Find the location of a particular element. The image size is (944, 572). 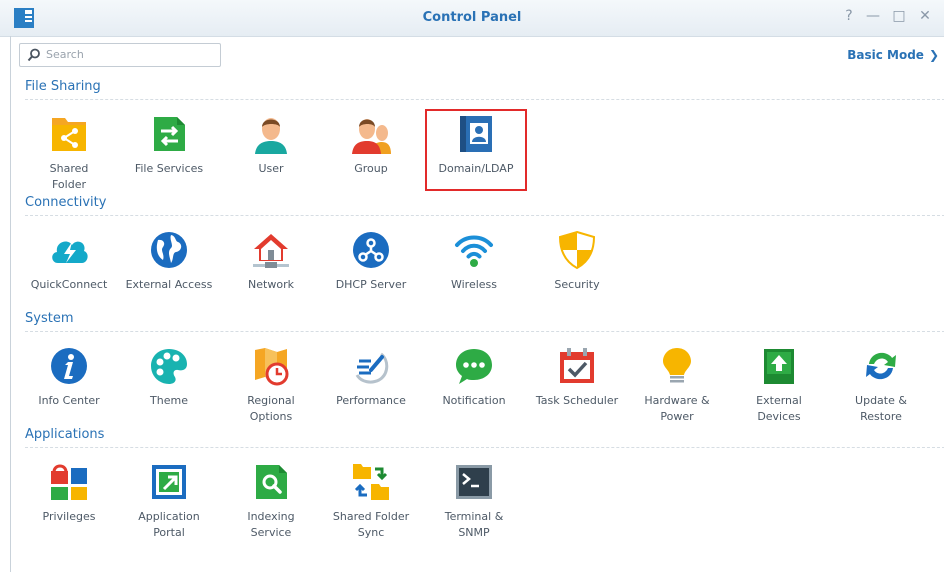

item-shared-folder: Shared Folder is located at coordinates (69, 153).